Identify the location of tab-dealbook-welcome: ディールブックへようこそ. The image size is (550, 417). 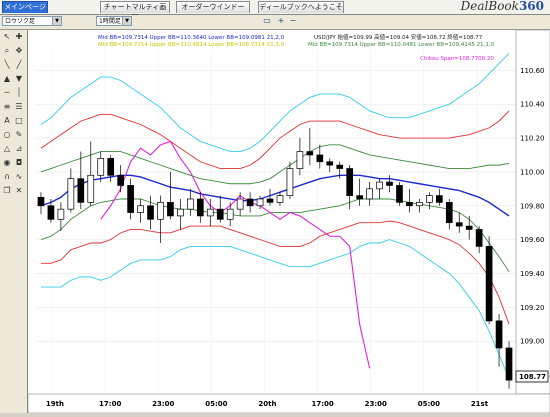
(301, 7).